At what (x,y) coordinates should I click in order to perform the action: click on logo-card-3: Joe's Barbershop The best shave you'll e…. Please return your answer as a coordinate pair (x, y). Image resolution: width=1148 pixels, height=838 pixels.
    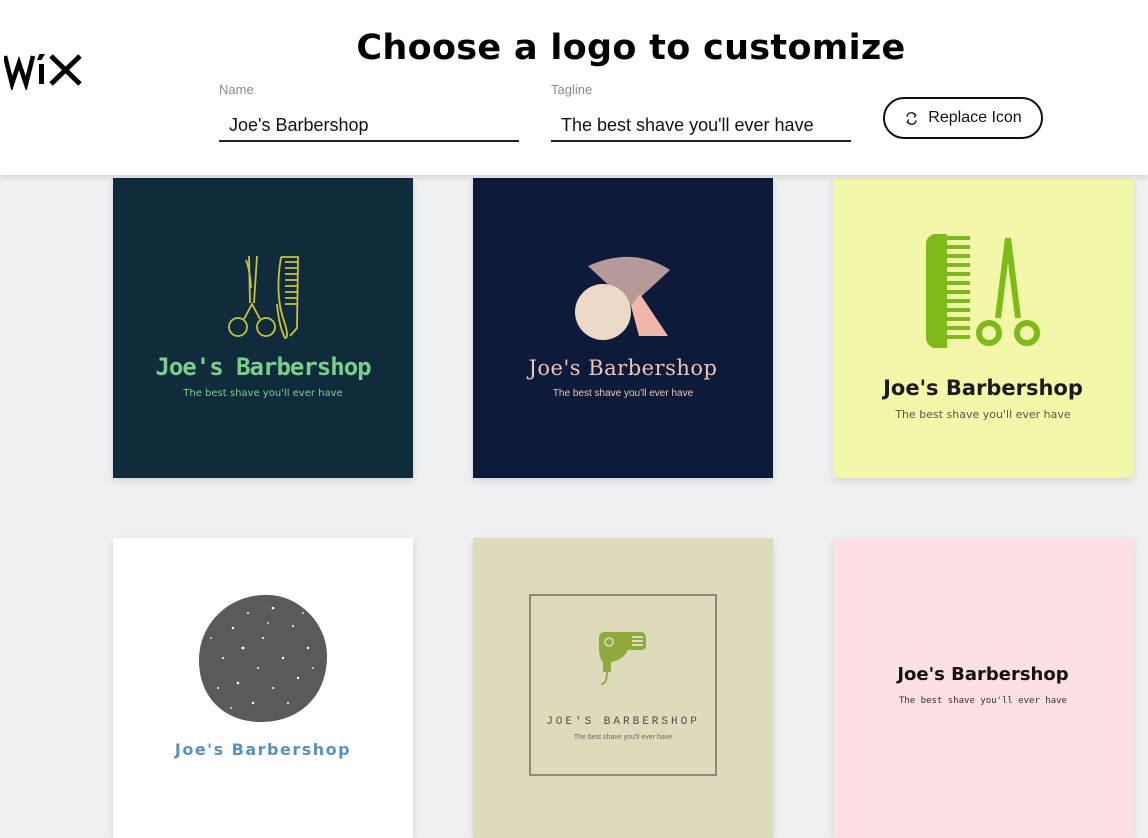
    Looking at the image, I should click on (983, 328).